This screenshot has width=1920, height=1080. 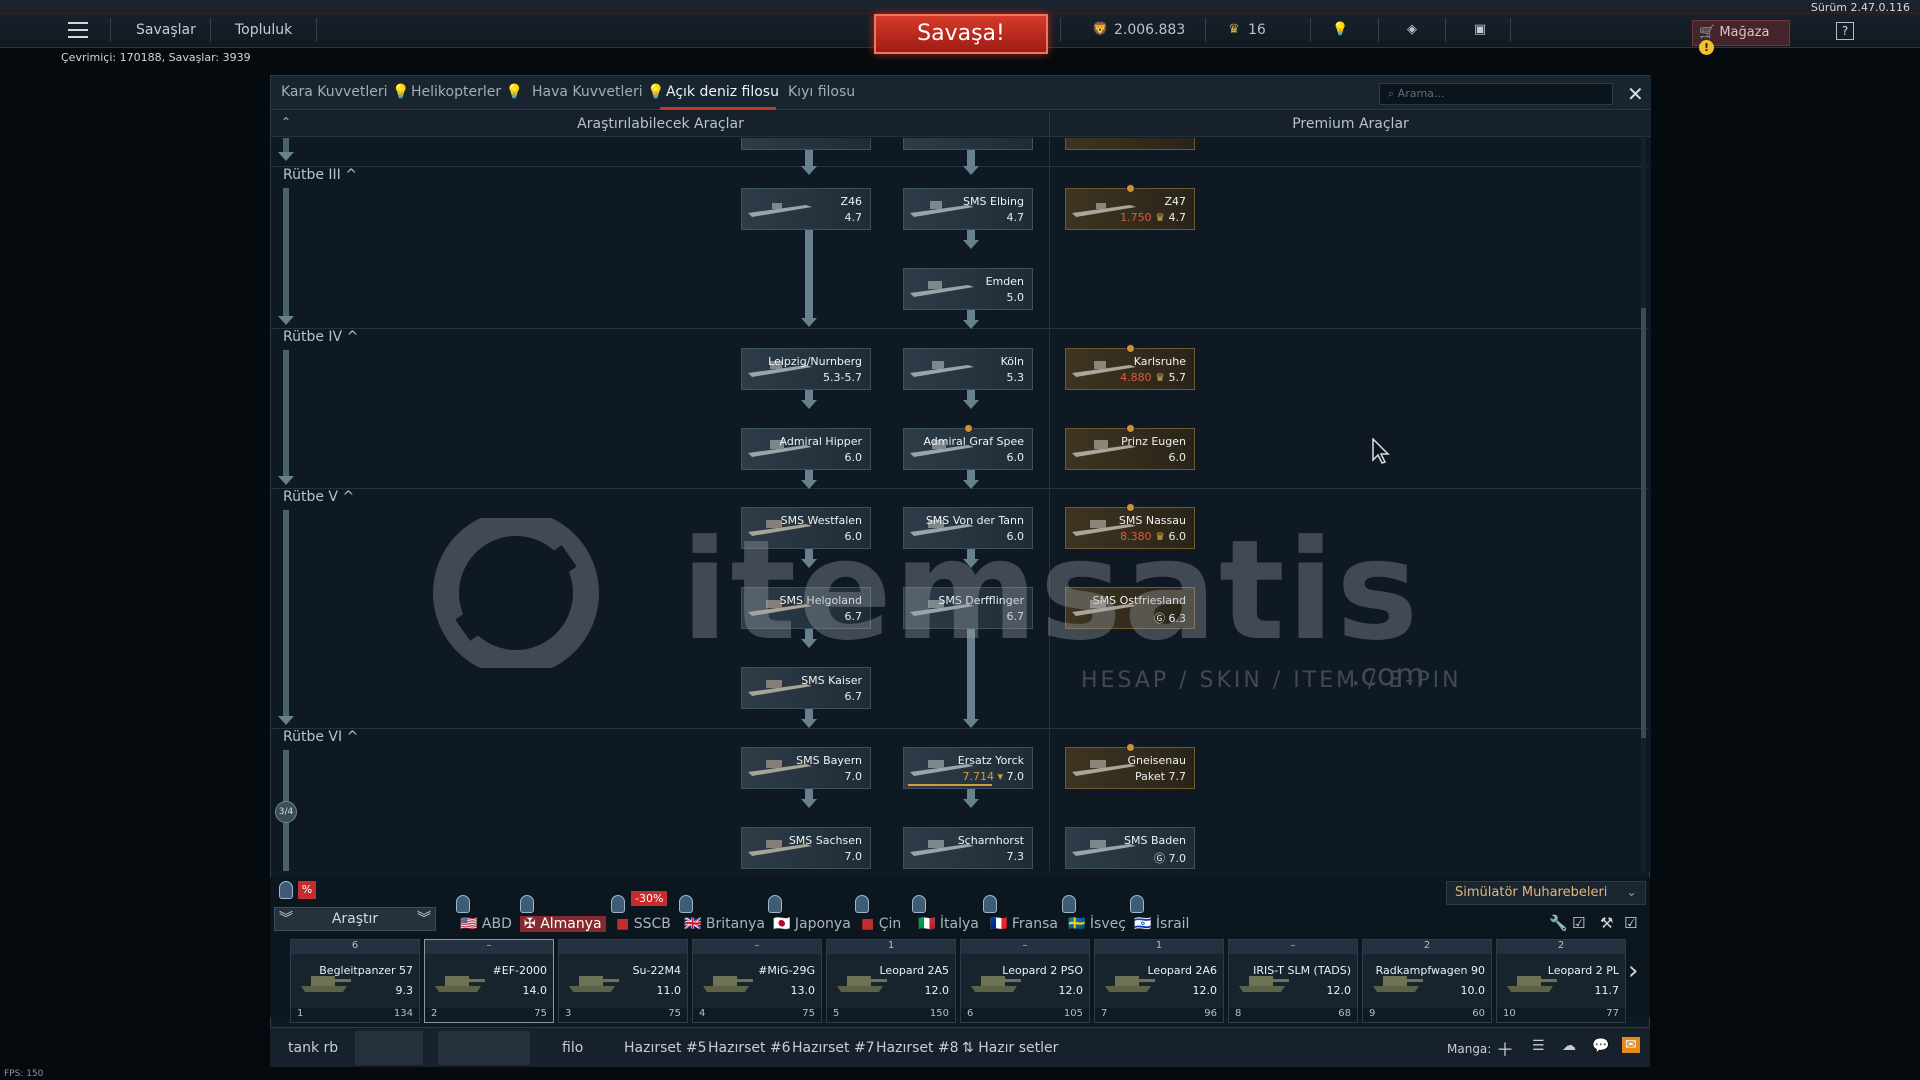 What do you see at coordinates (881, 924) in the screenshot?
I see `nation-china: ■ Çin` at bounding box center [881, 924].